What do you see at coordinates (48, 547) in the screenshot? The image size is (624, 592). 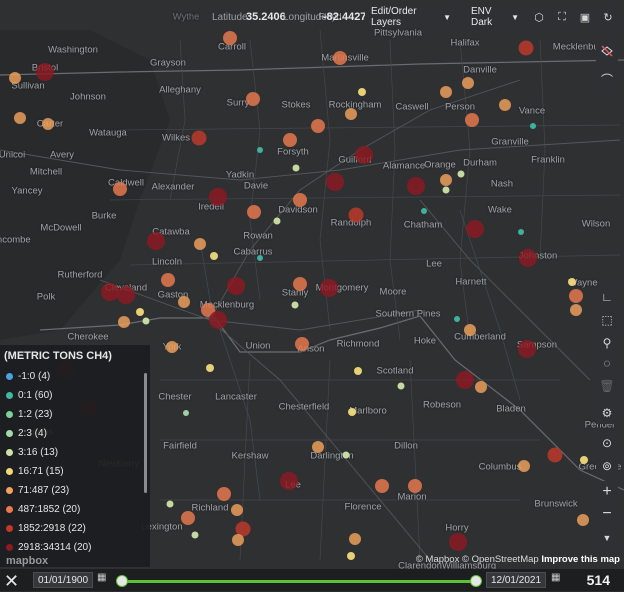 I see `legend-item: 2918:34314 (20)` at bounding box center [48, 547].